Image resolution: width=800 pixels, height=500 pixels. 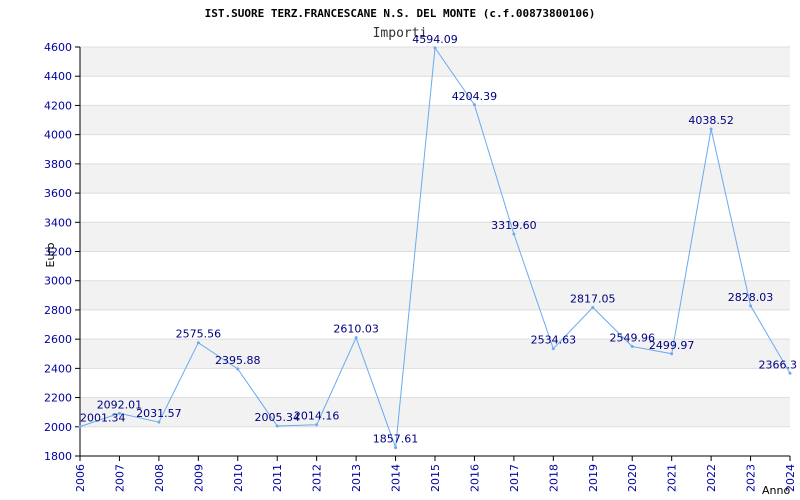 What do you see at coordinates (58, 310) in the screenshot?
I see `y-tick-label: 2800` at bounding box center [58, 310].